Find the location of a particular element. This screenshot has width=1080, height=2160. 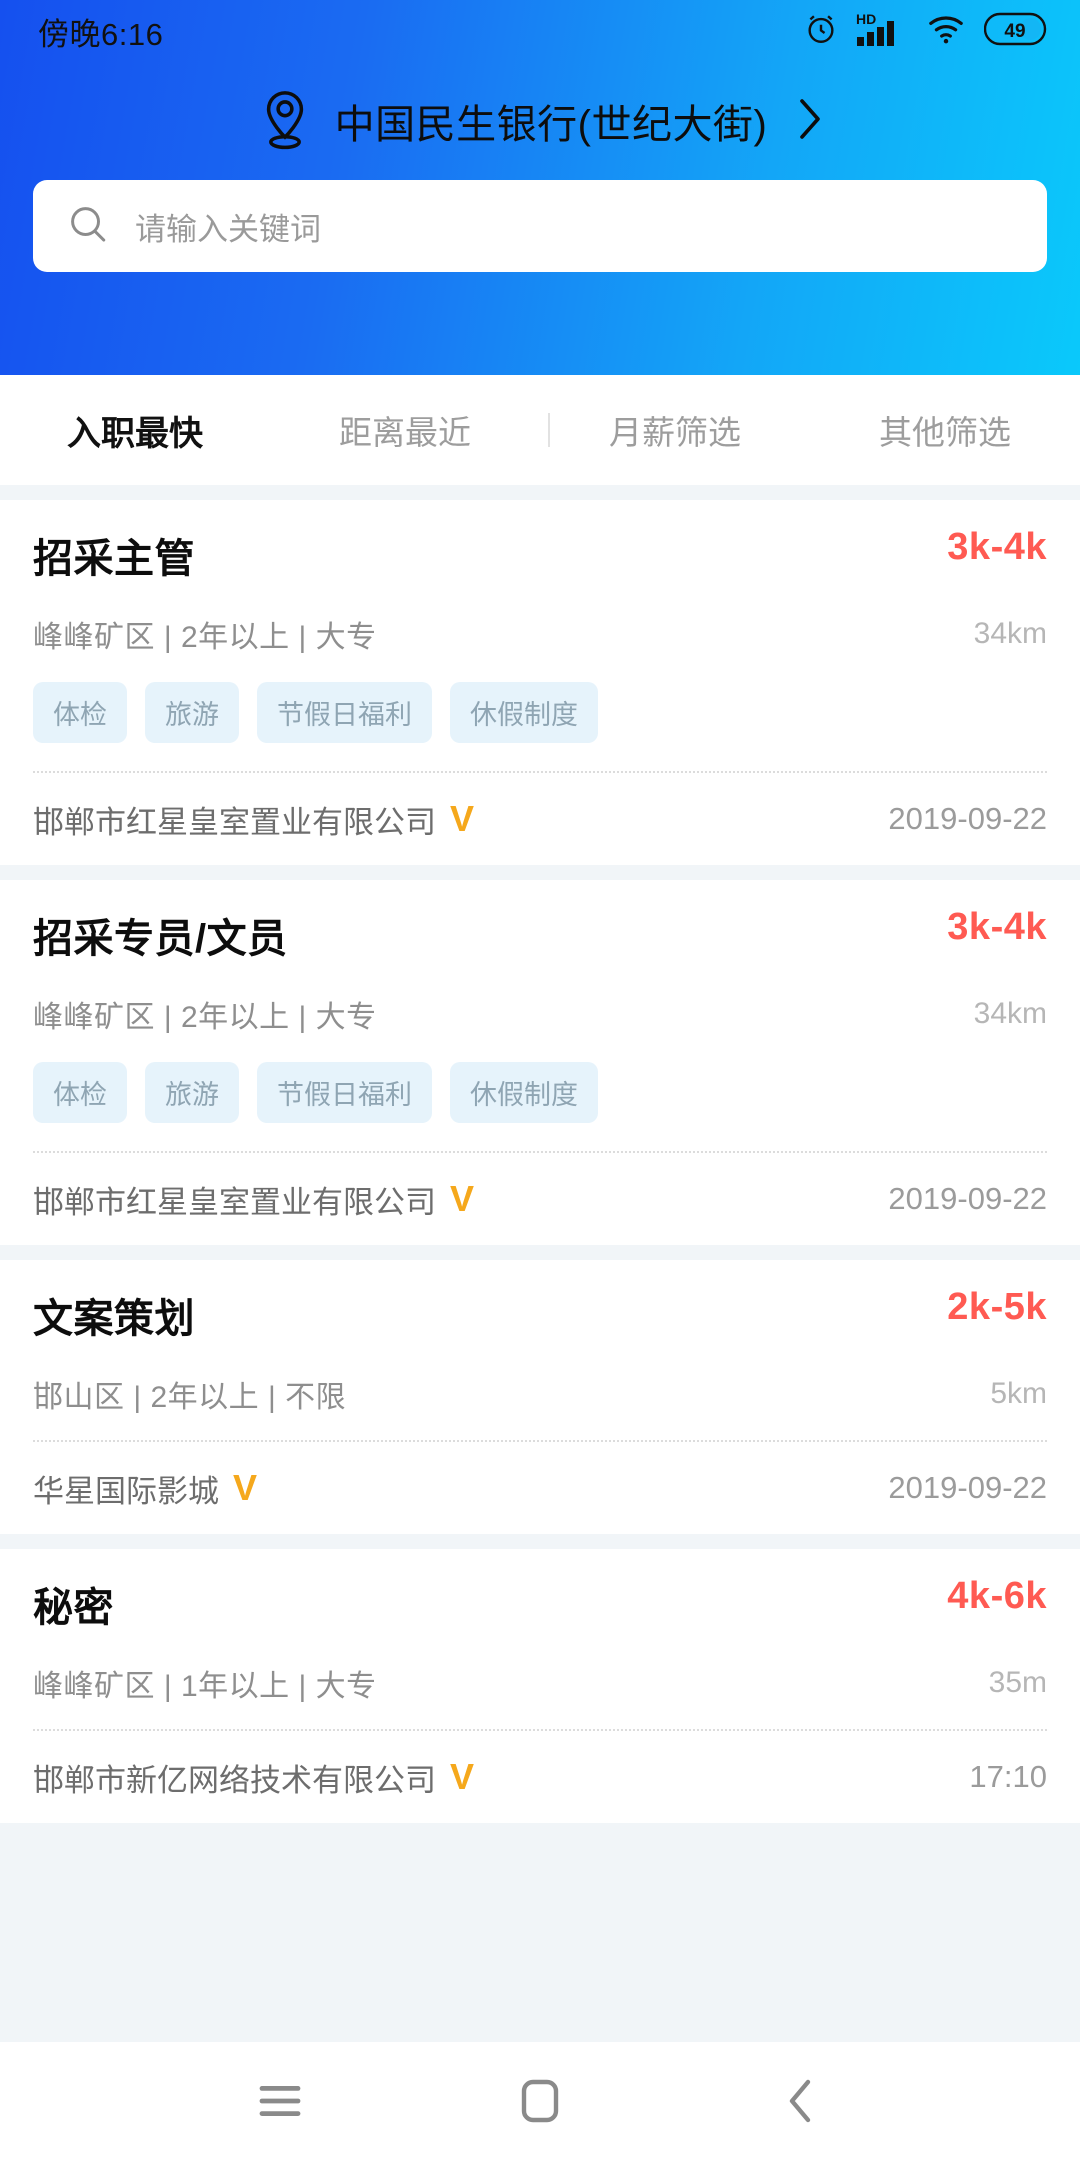

svg-text: HD is located at coordinates (866, 19).